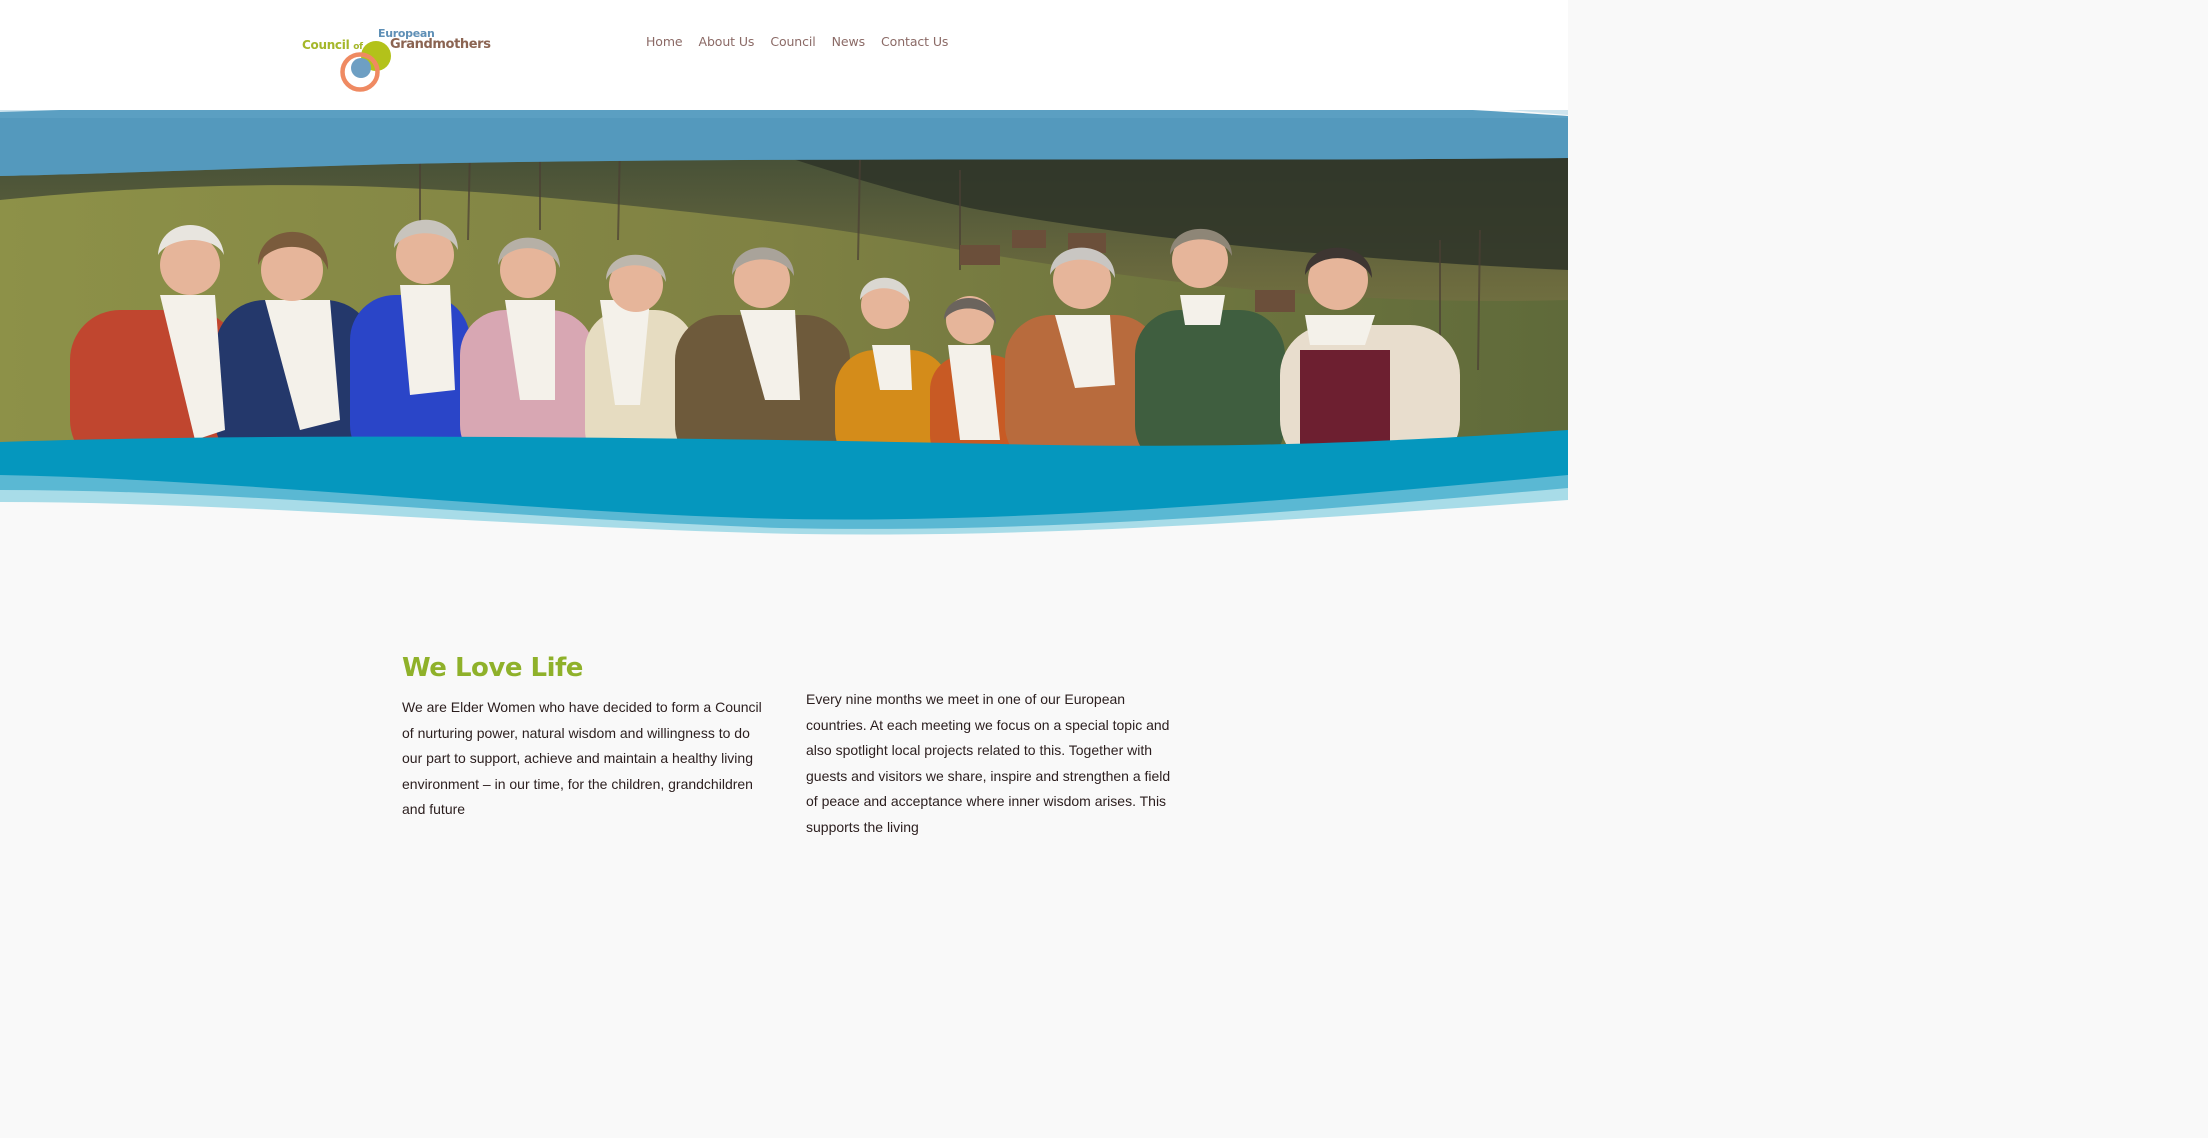 The image size is (2208, 1138). I want to click on main-nav: Home About Us Council News Contact Us, so click(797, 41).